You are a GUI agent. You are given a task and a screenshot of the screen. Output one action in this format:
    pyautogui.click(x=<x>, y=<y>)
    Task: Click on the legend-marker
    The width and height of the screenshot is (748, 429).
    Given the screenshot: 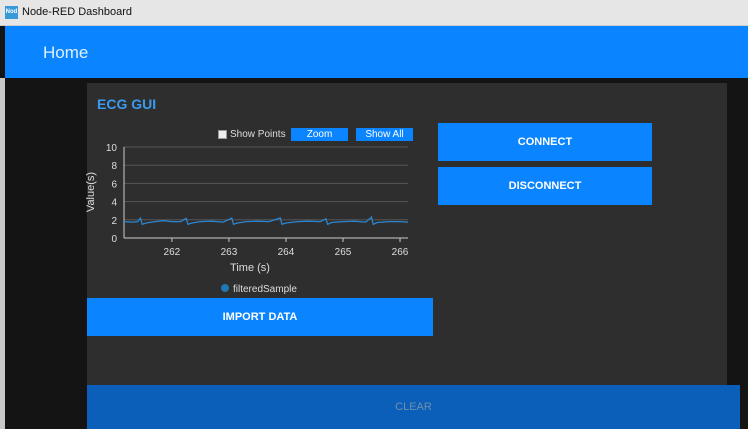 What is the action you would take?
    pyautogui.click(x=225, y=288)
    